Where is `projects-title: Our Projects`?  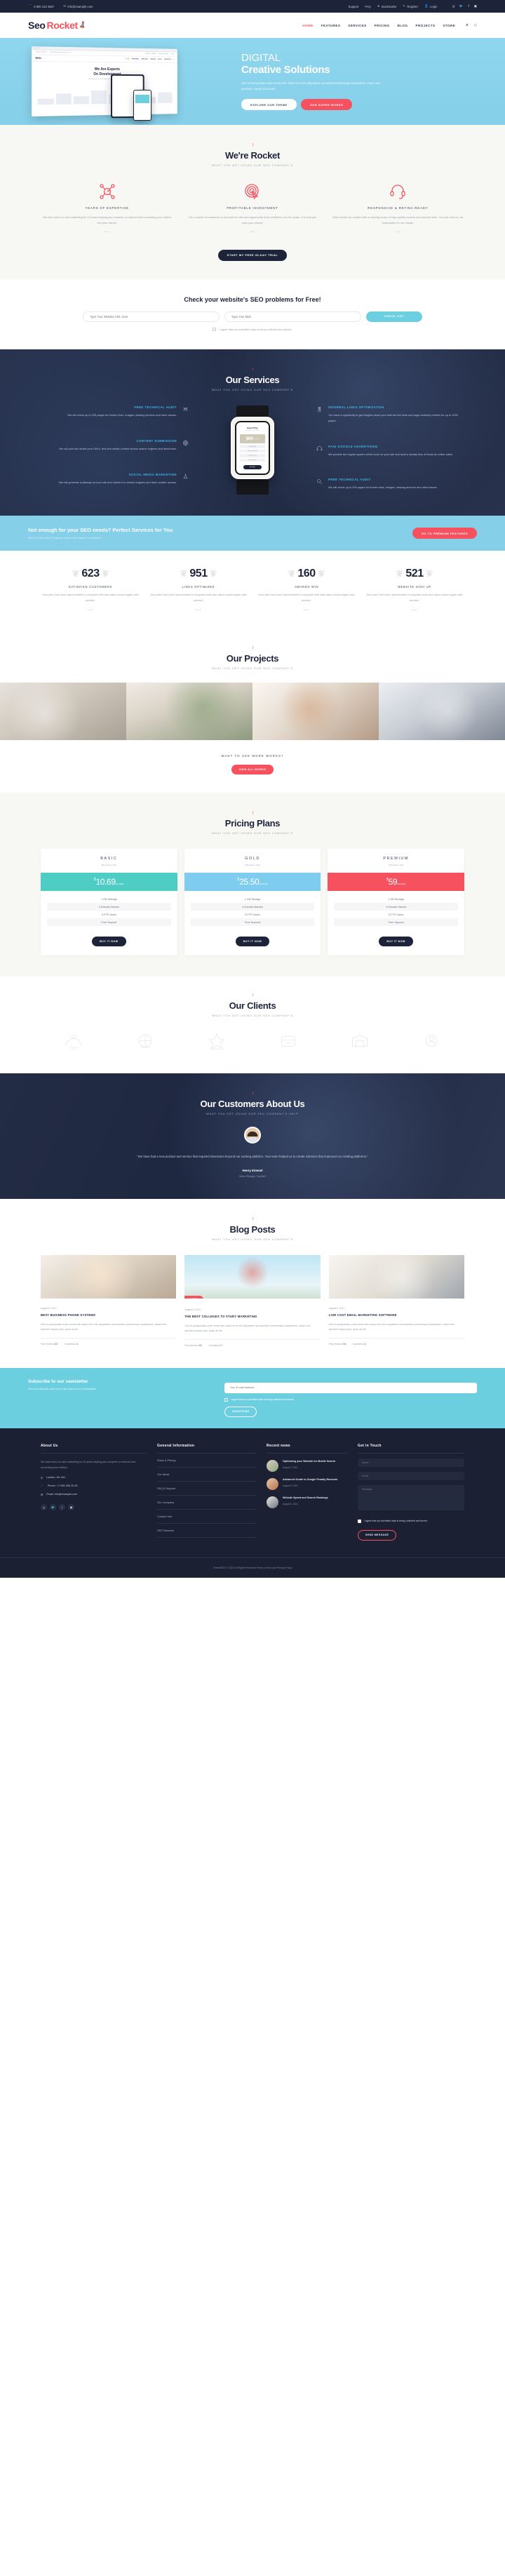
projects-title: Our Projects is located at coordinates (252, 658).